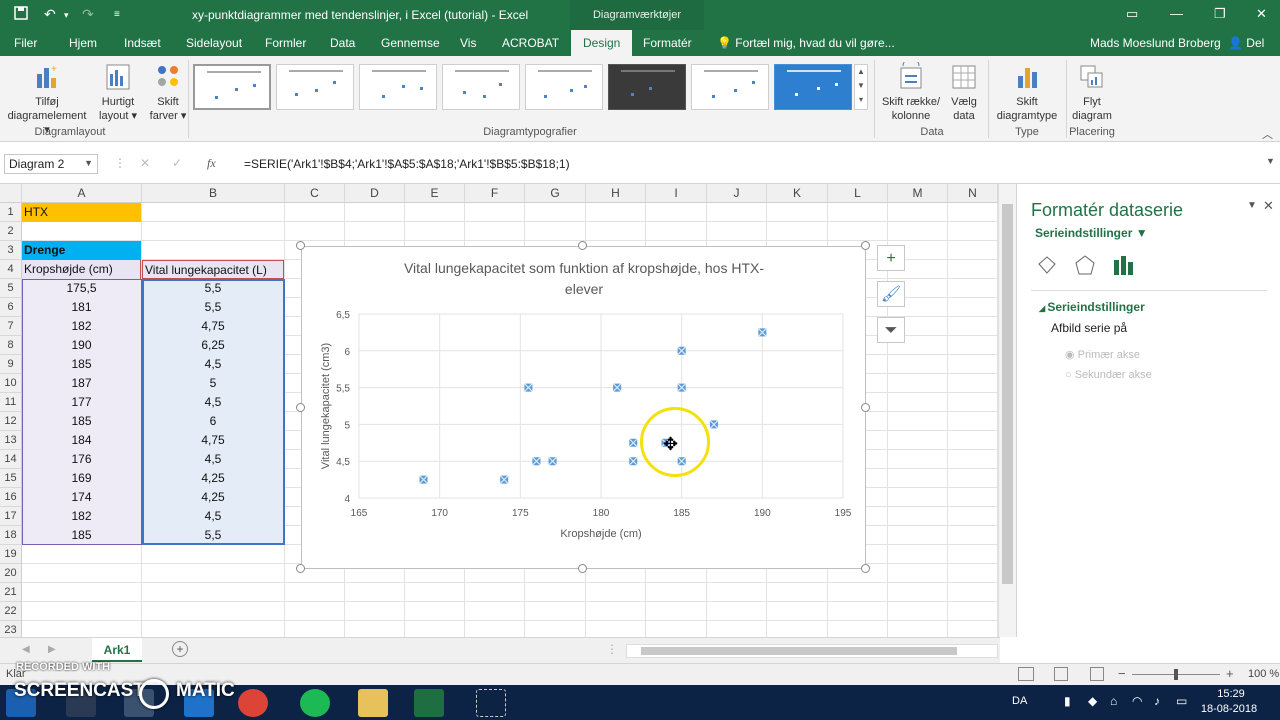 This screenshot has width=1280, height=720. What do you see at coordinates (435, 193) in the screenshot?
I see `column-header-e: E` at bounding box center [435, 193].